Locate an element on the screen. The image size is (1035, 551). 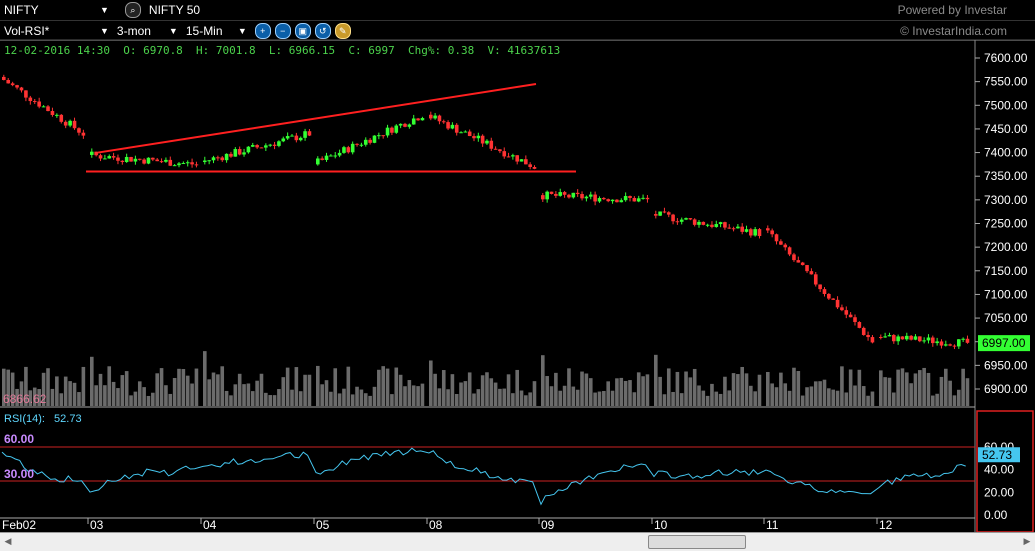
price-tick-label: 7400.00 is located at coordinates (1006, 153).